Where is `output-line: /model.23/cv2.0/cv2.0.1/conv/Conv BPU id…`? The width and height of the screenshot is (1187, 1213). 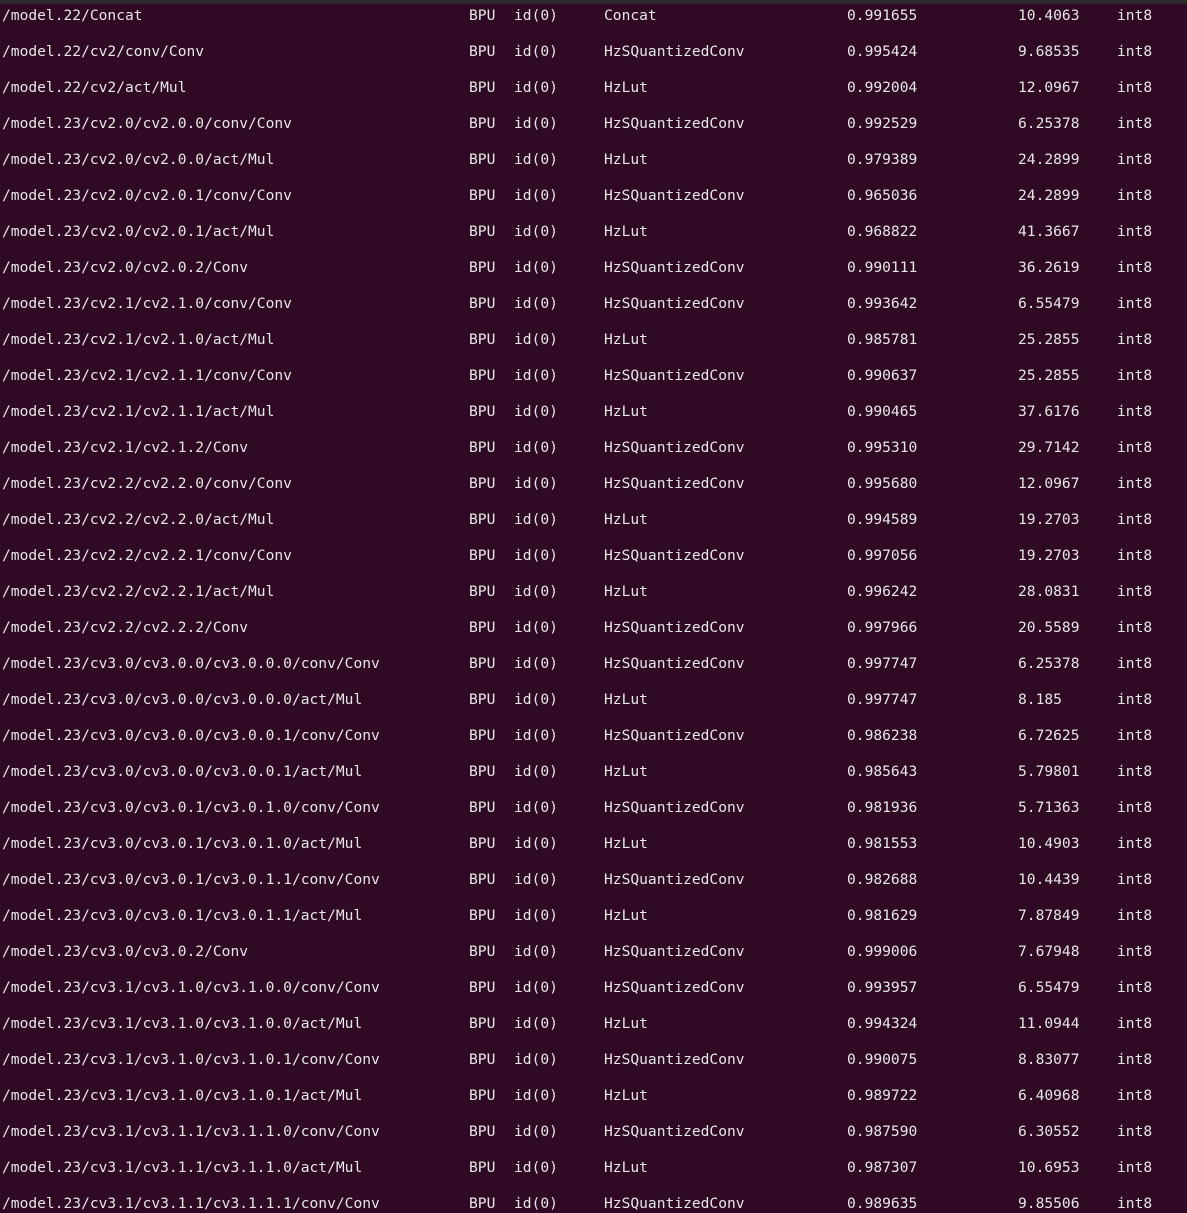 output-line: /model.23/cv2.0/cv2.0.1/conv/Conv BPU id… is located at coordinates (593, 201).